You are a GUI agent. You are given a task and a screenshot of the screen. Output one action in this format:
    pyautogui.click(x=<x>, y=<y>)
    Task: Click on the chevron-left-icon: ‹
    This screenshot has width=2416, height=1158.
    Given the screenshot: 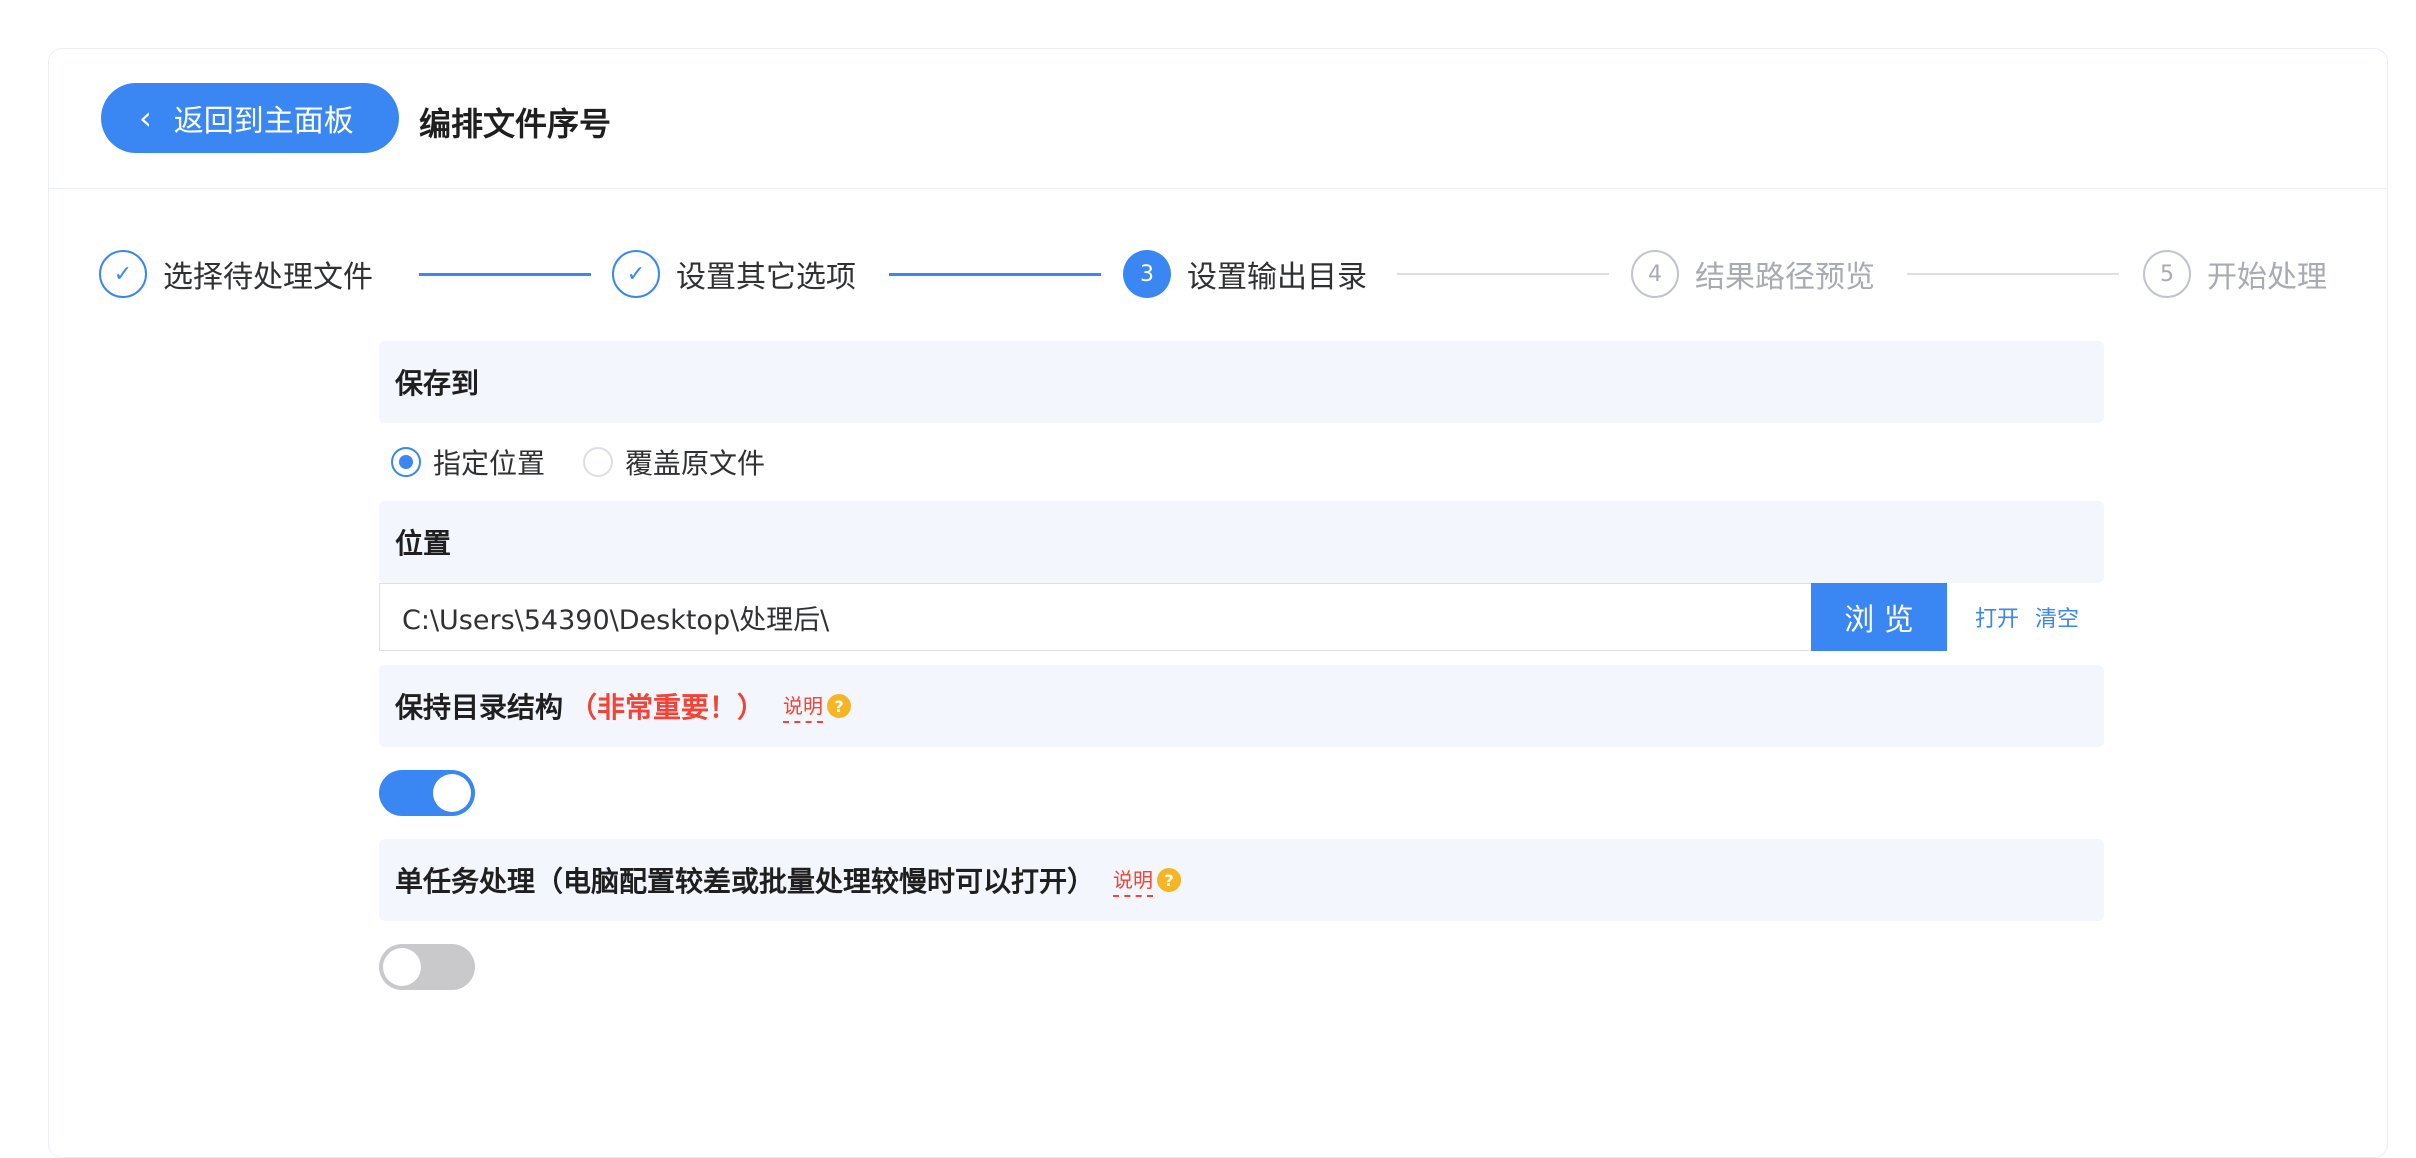 What is the action you would take?
    pyautogui.click(x=145, y=118)
    